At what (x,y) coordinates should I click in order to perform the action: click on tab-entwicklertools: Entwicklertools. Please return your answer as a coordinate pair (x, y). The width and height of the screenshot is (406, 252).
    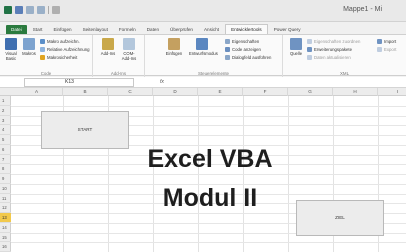
    Looking at the image, I should click on (246, 29).